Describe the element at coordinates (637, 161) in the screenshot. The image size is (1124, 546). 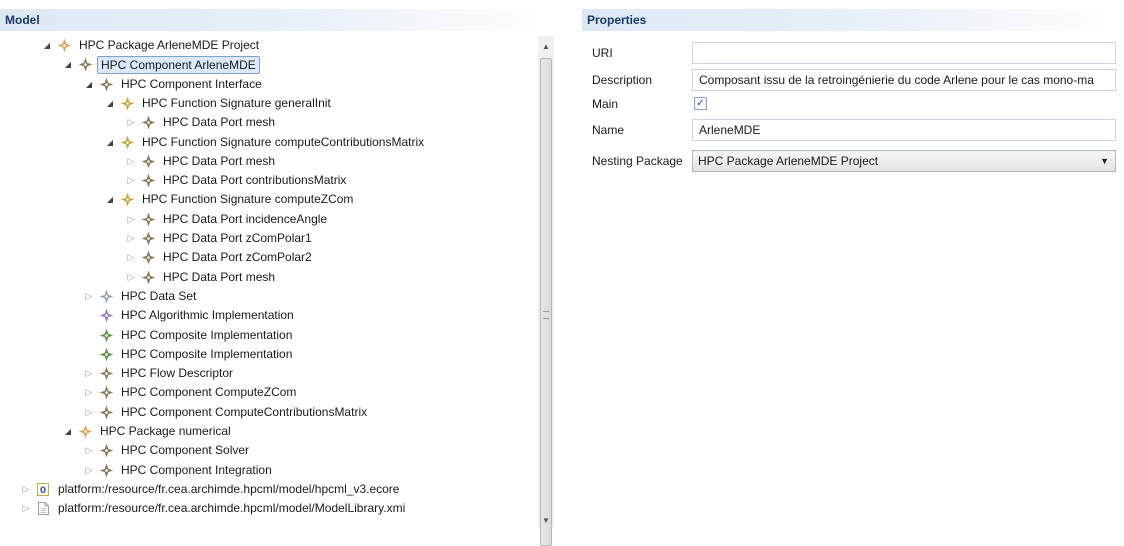
I see `nesting-package-label: Nesting Package` at that location.